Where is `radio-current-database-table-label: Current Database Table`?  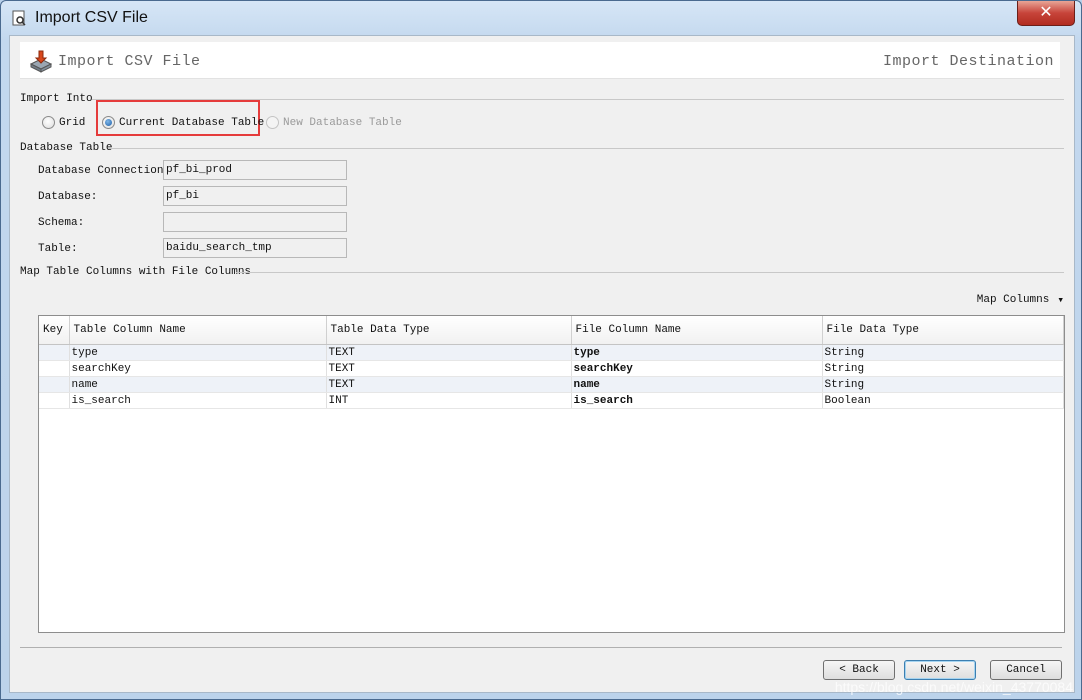 radio-current-database-table-label: Current Database Table is located at coordinates (192, 122).